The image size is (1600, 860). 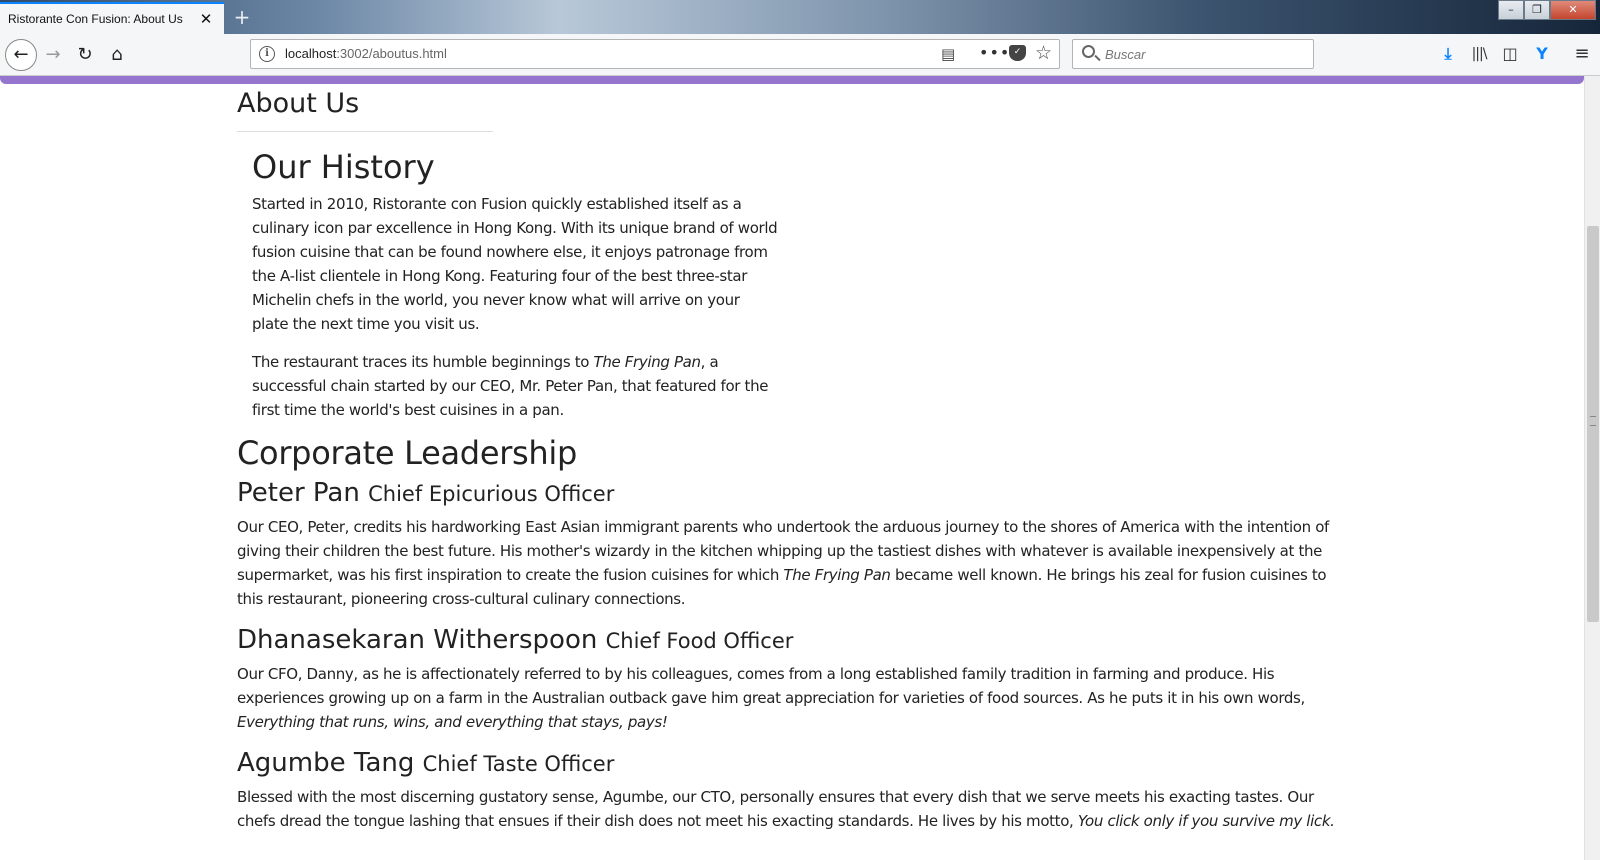 I want to click on leader-name: Agumbe Tang, so click(x=326, y=763).